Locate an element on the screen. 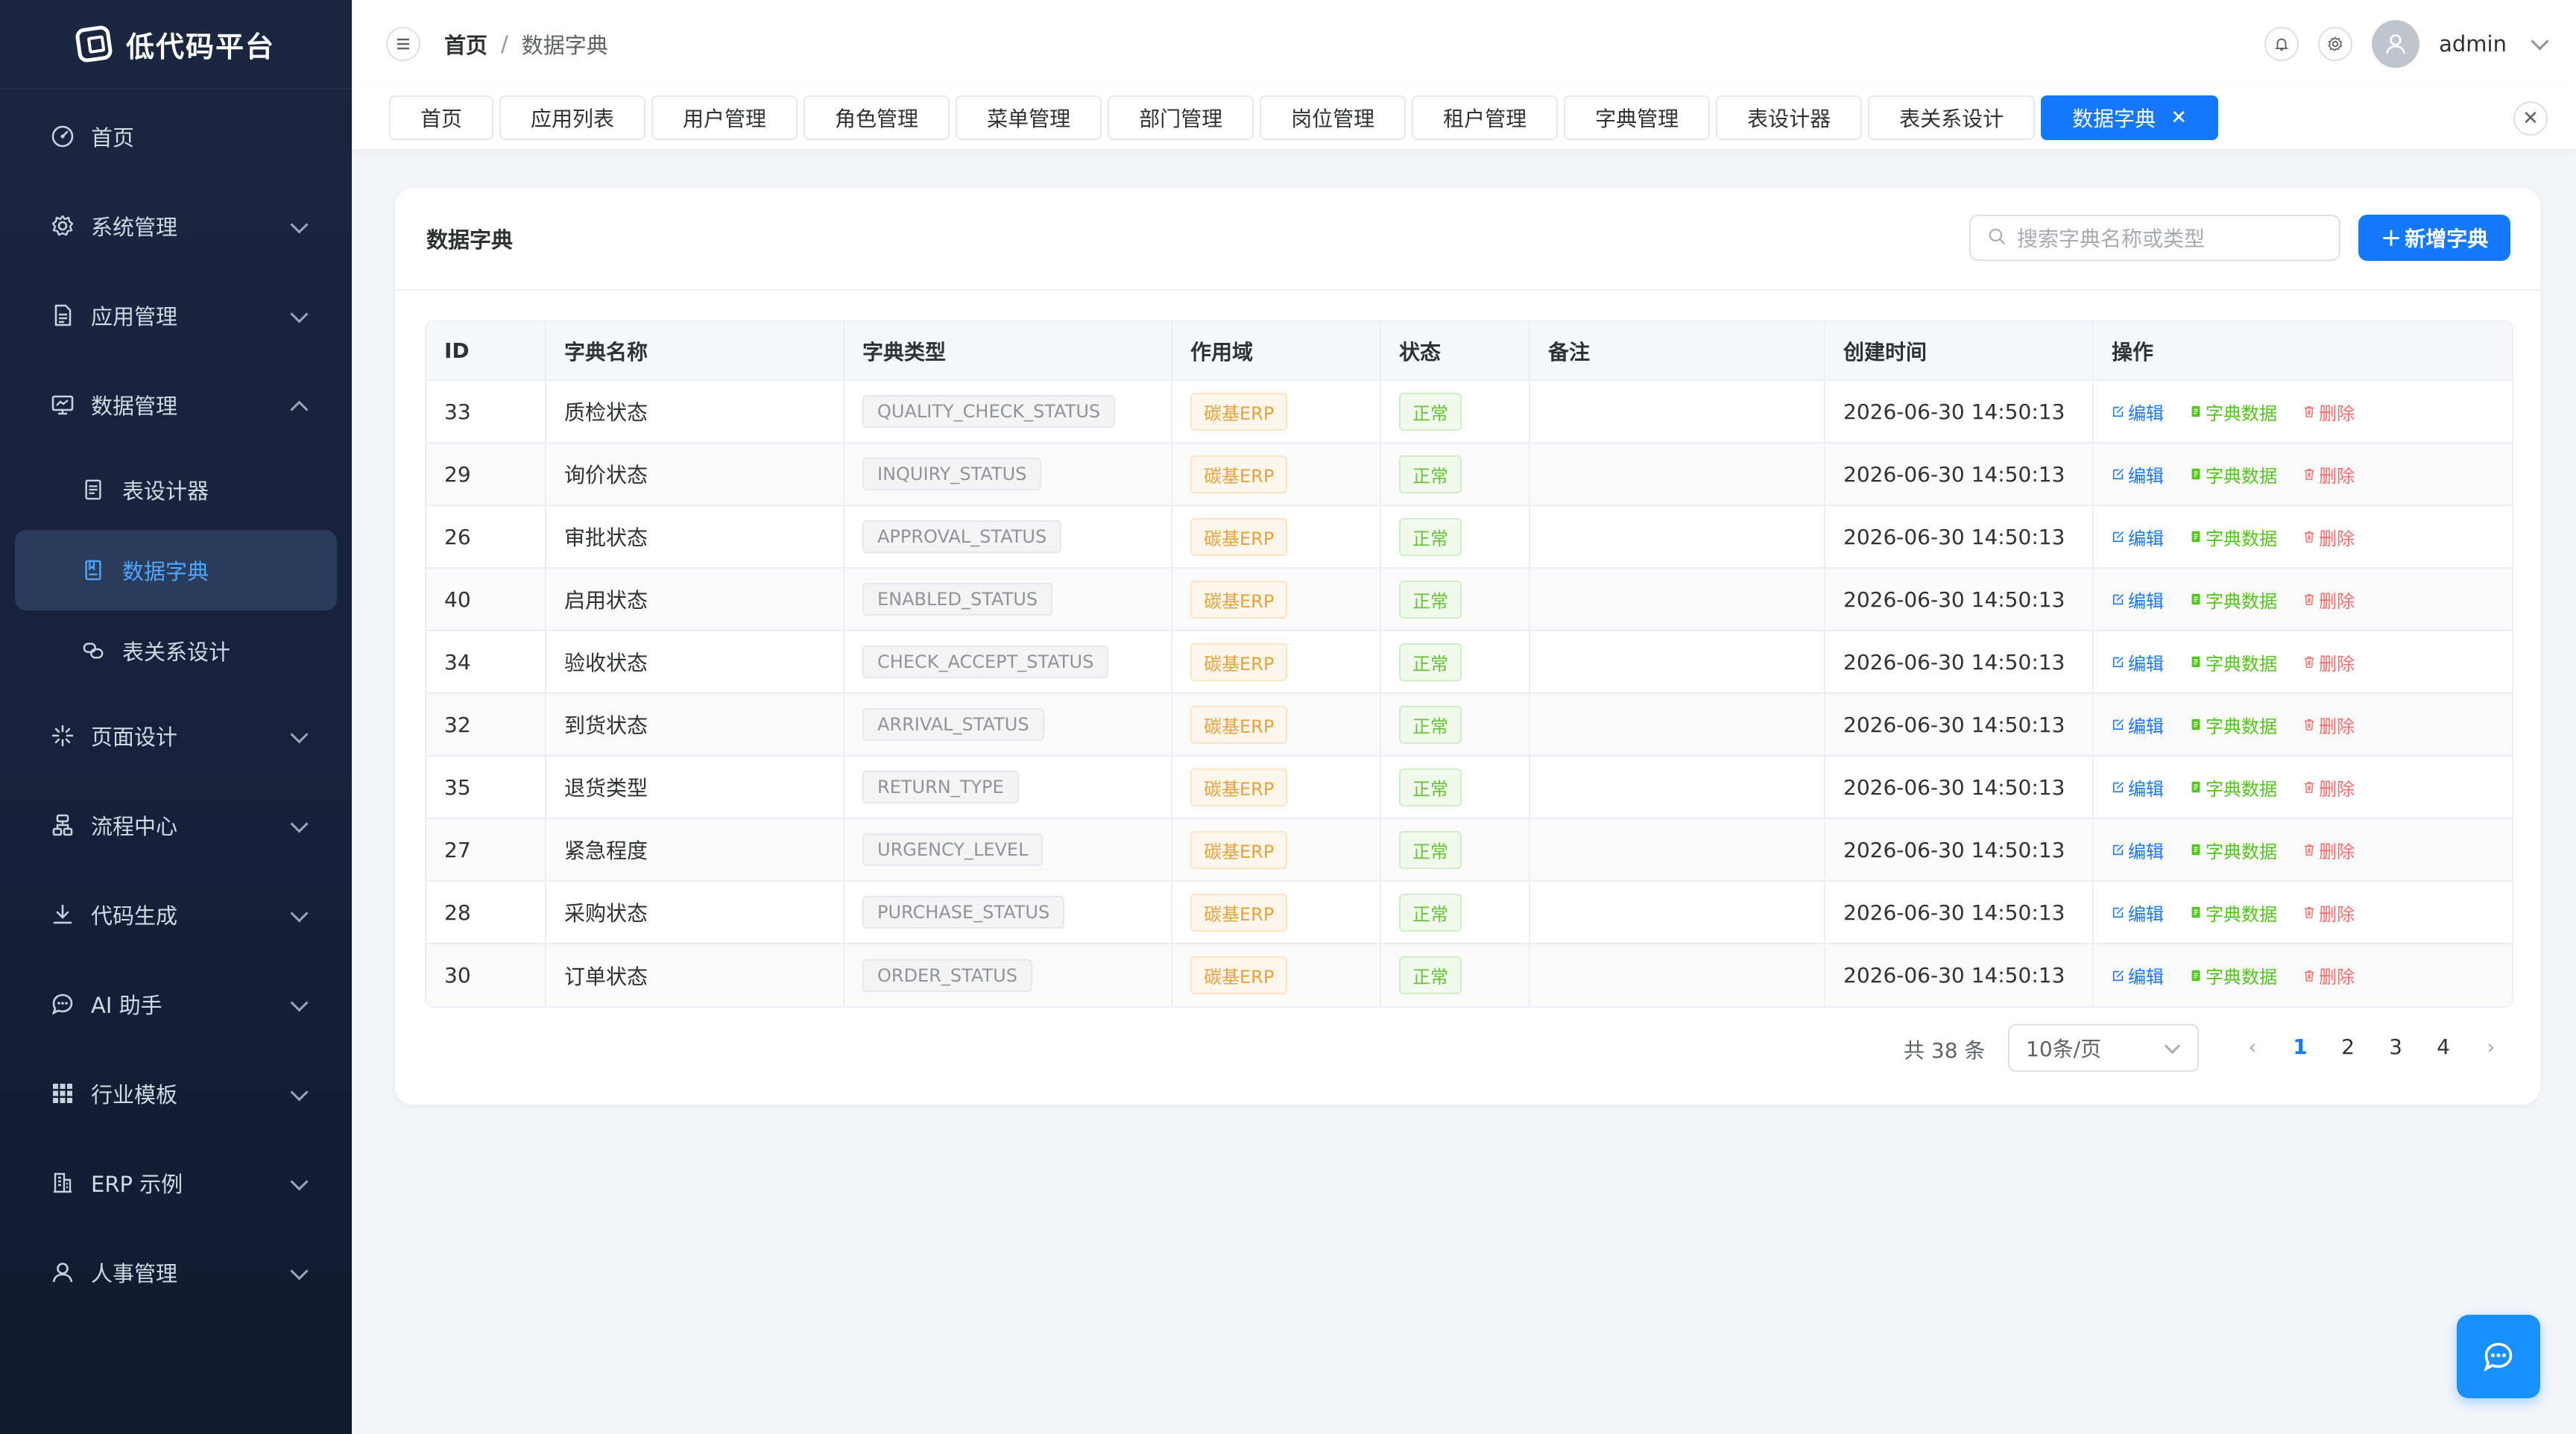 This screenshot has height=1434, width=2576. page-size-select: 10条/页 is located at coordinates (2103, 1048).